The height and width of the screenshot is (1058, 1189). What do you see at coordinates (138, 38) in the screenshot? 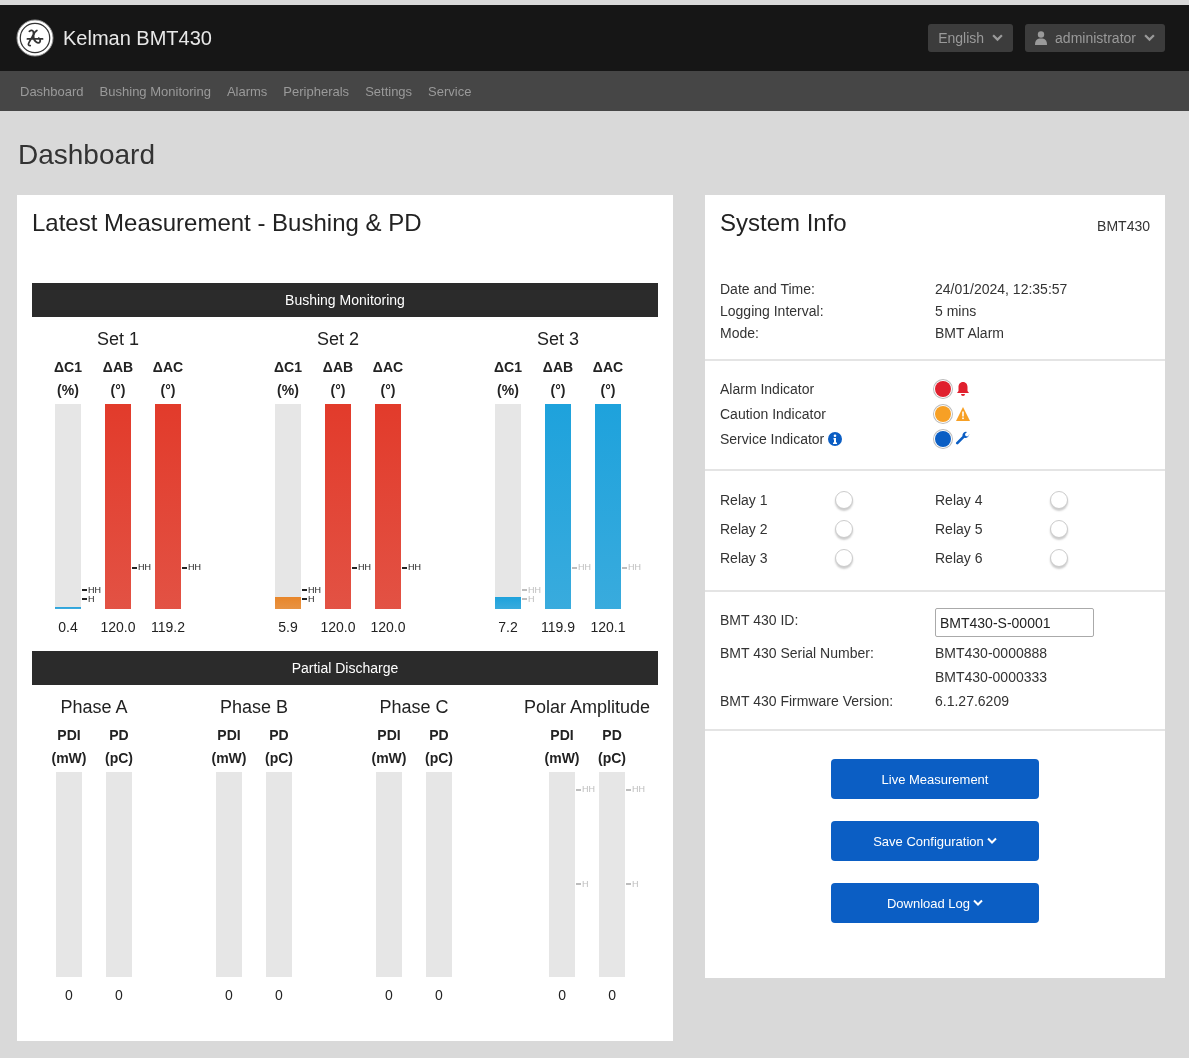
I see `app-title: Kelman BMT430` at bounding box center [138, 38].